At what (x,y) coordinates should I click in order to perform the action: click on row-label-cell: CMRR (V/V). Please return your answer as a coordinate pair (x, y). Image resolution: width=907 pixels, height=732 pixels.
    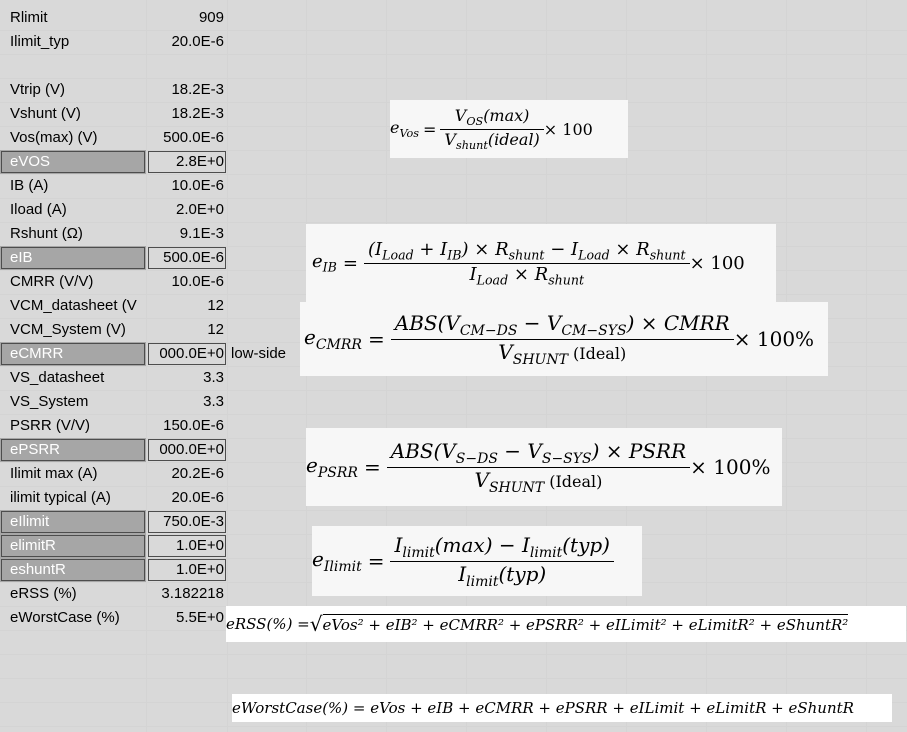
    Looking at the image, I should click on (73, 282).